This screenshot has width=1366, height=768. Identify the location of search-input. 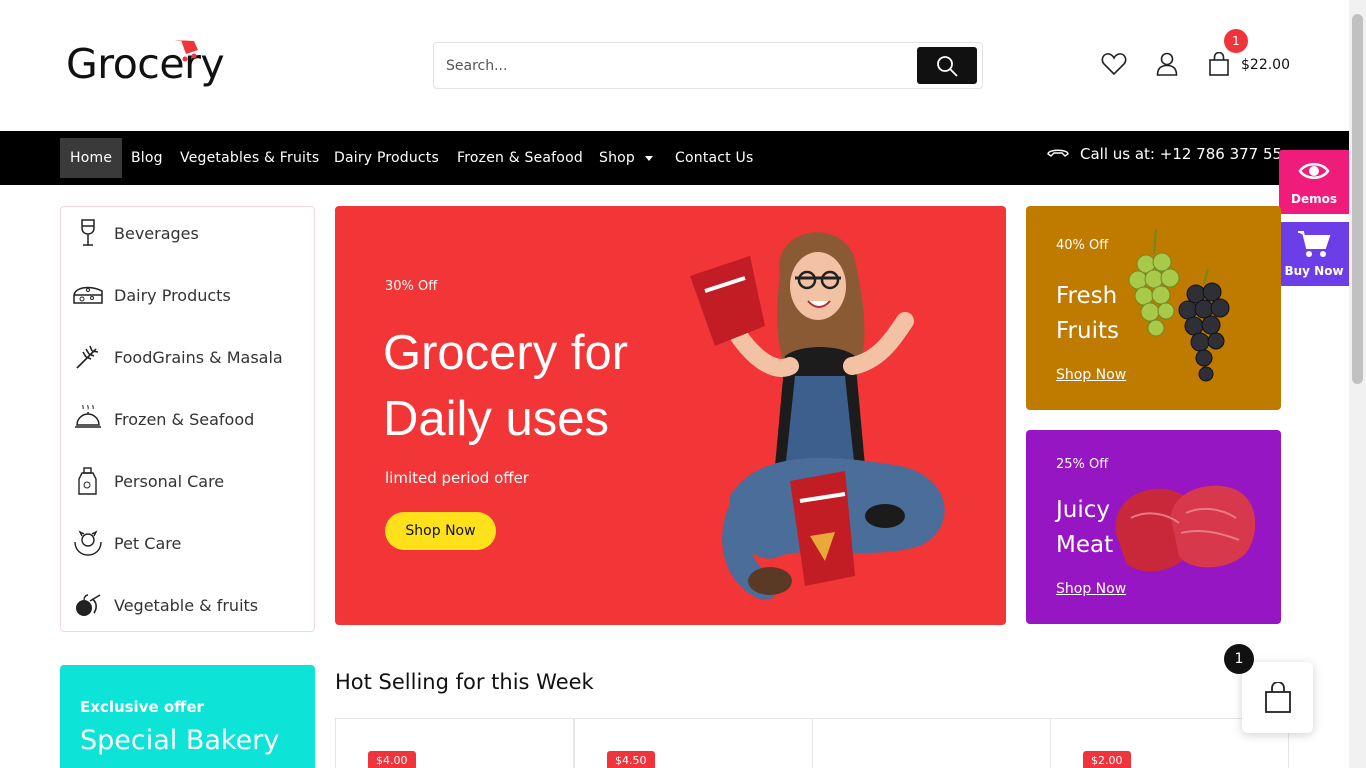
(681, 66).